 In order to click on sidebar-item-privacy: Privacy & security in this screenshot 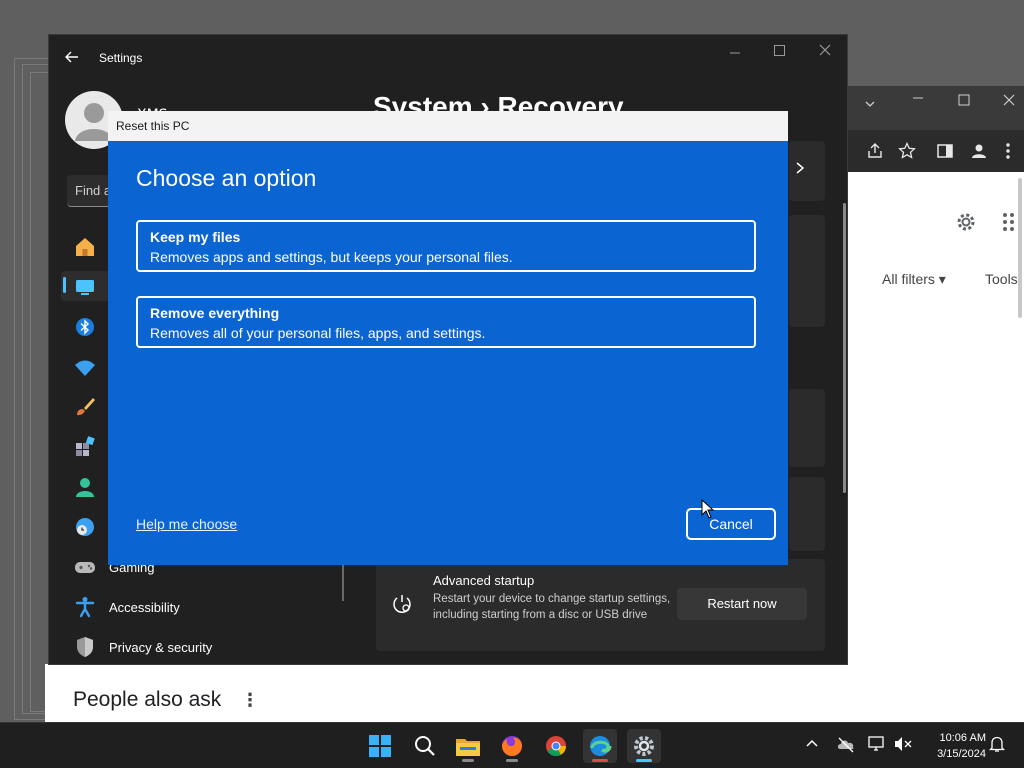, I will do `click(160, 647)`.